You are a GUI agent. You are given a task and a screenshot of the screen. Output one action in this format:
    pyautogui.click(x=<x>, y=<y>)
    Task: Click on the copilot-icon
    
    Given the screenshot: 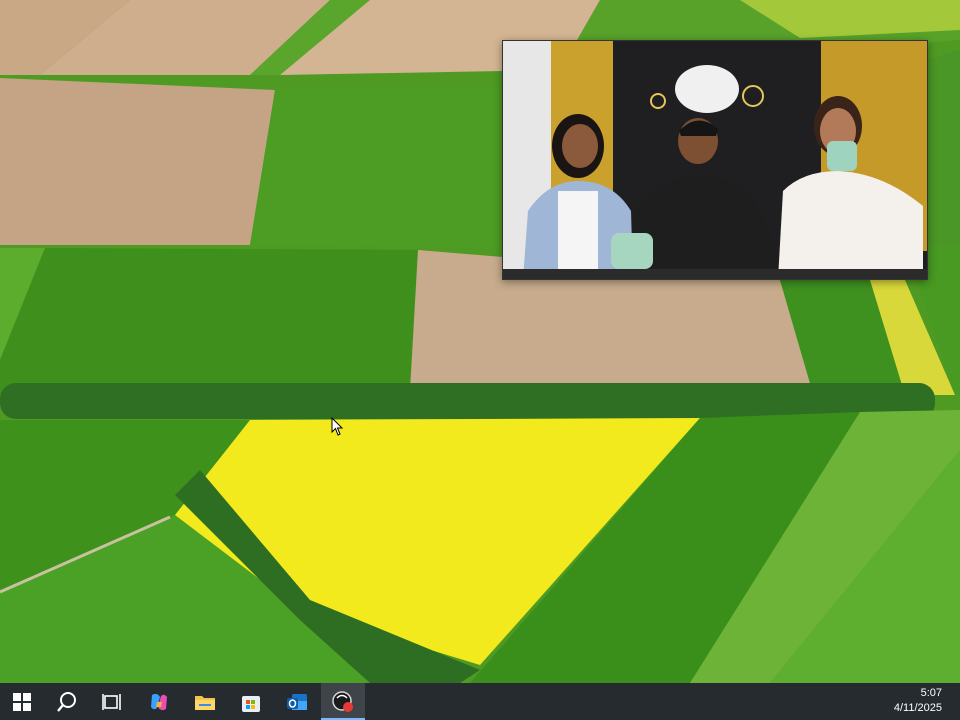 What is the action you would take?
    pyautogui.click(x=159, y=701)
    